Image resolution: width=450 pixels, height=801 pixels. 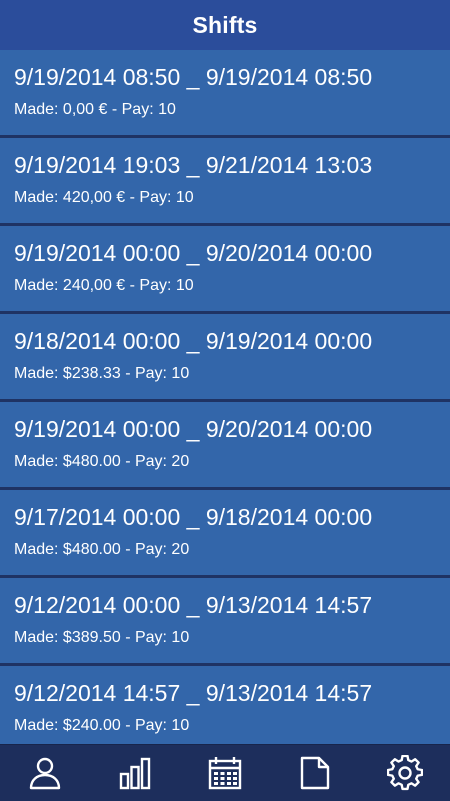 I want to click on shift-date-range: 9/19/2014 19:03 _ 9/21/2014 13:03, so click(x=193, y=165).